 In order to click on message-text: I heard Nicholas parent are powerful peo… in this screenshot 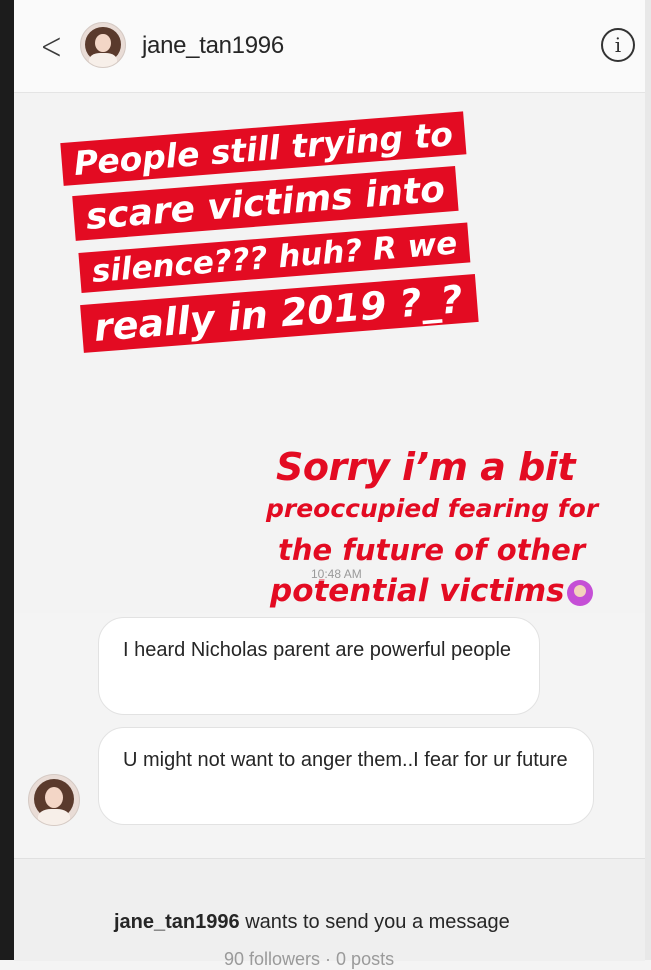, I will do `click(317, 650)`.